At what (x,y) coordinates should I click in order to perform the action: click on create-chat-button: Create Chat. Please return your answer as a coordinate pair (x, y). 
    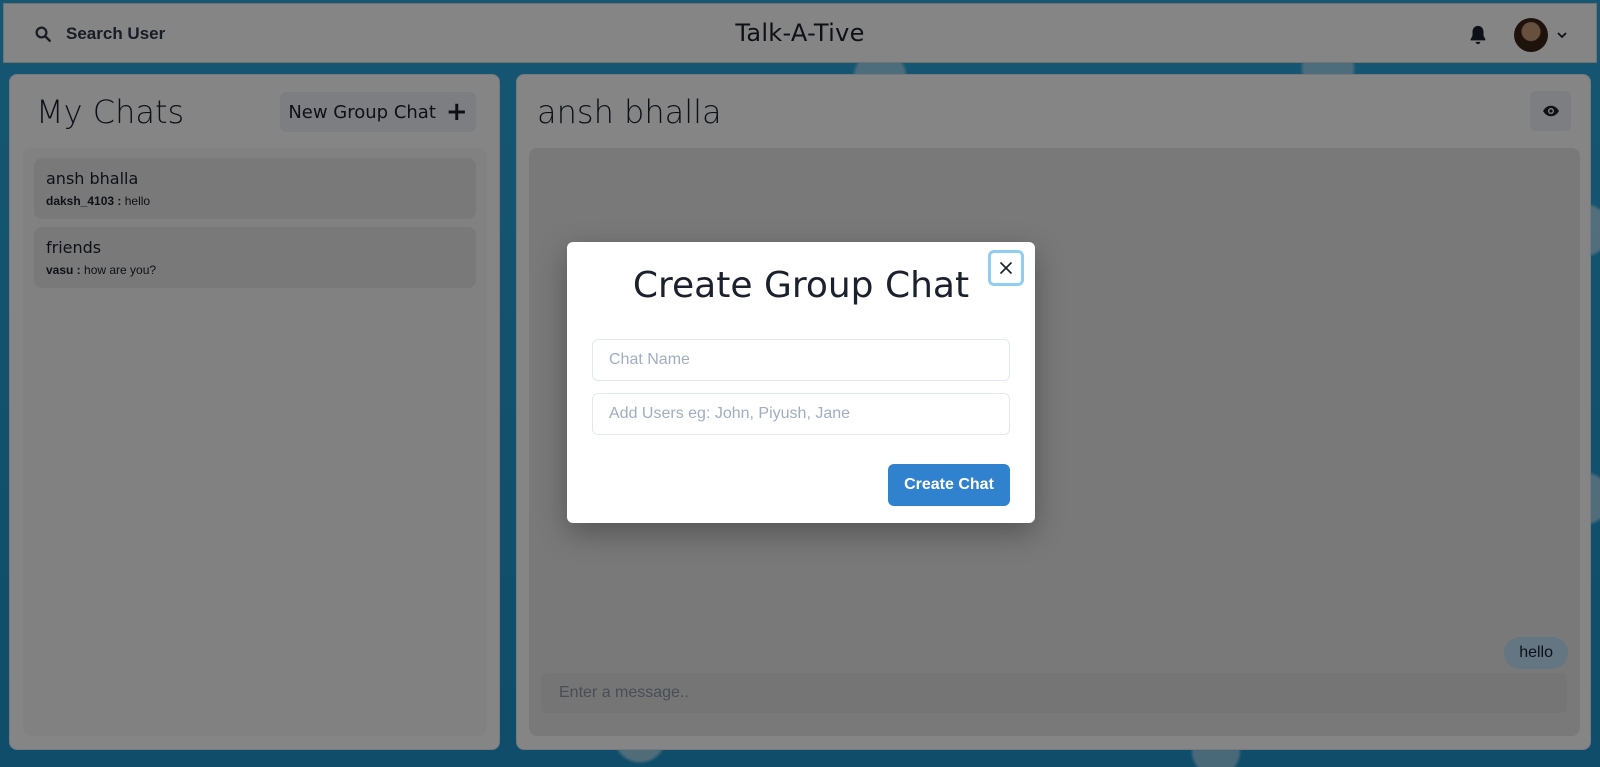
    Looking at the image, I should click on (949, 485).